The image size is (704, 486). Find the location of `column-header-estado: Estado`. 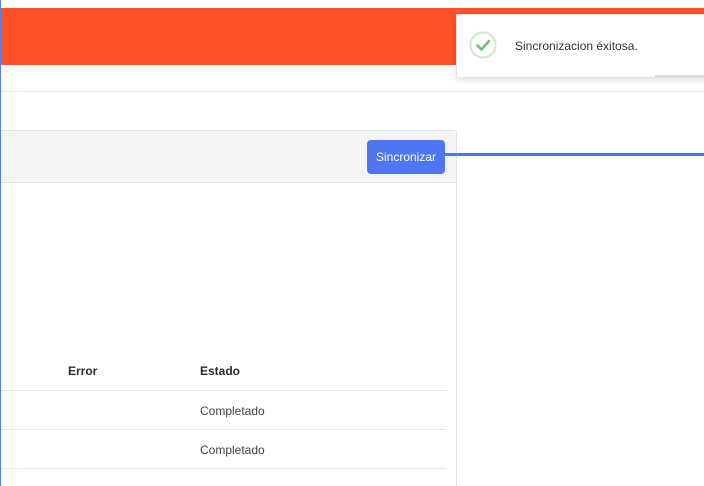

column-header-estado: Estado is located at coordinates (220, 371).